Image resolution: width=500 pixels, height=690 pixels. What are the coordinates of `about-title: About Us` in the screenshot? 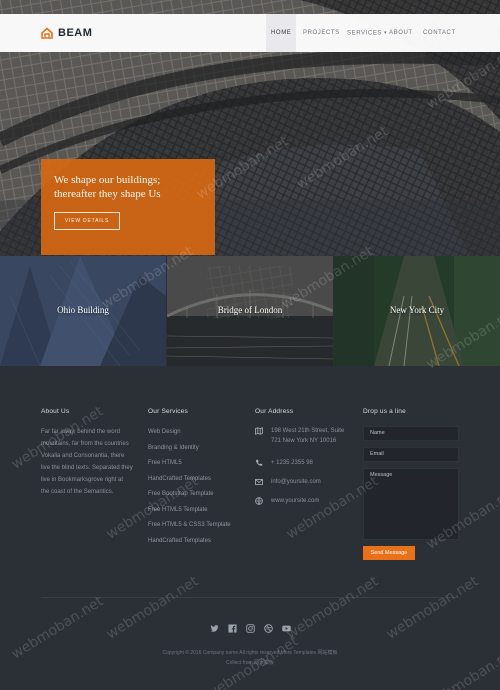 It's located at (55, 411).